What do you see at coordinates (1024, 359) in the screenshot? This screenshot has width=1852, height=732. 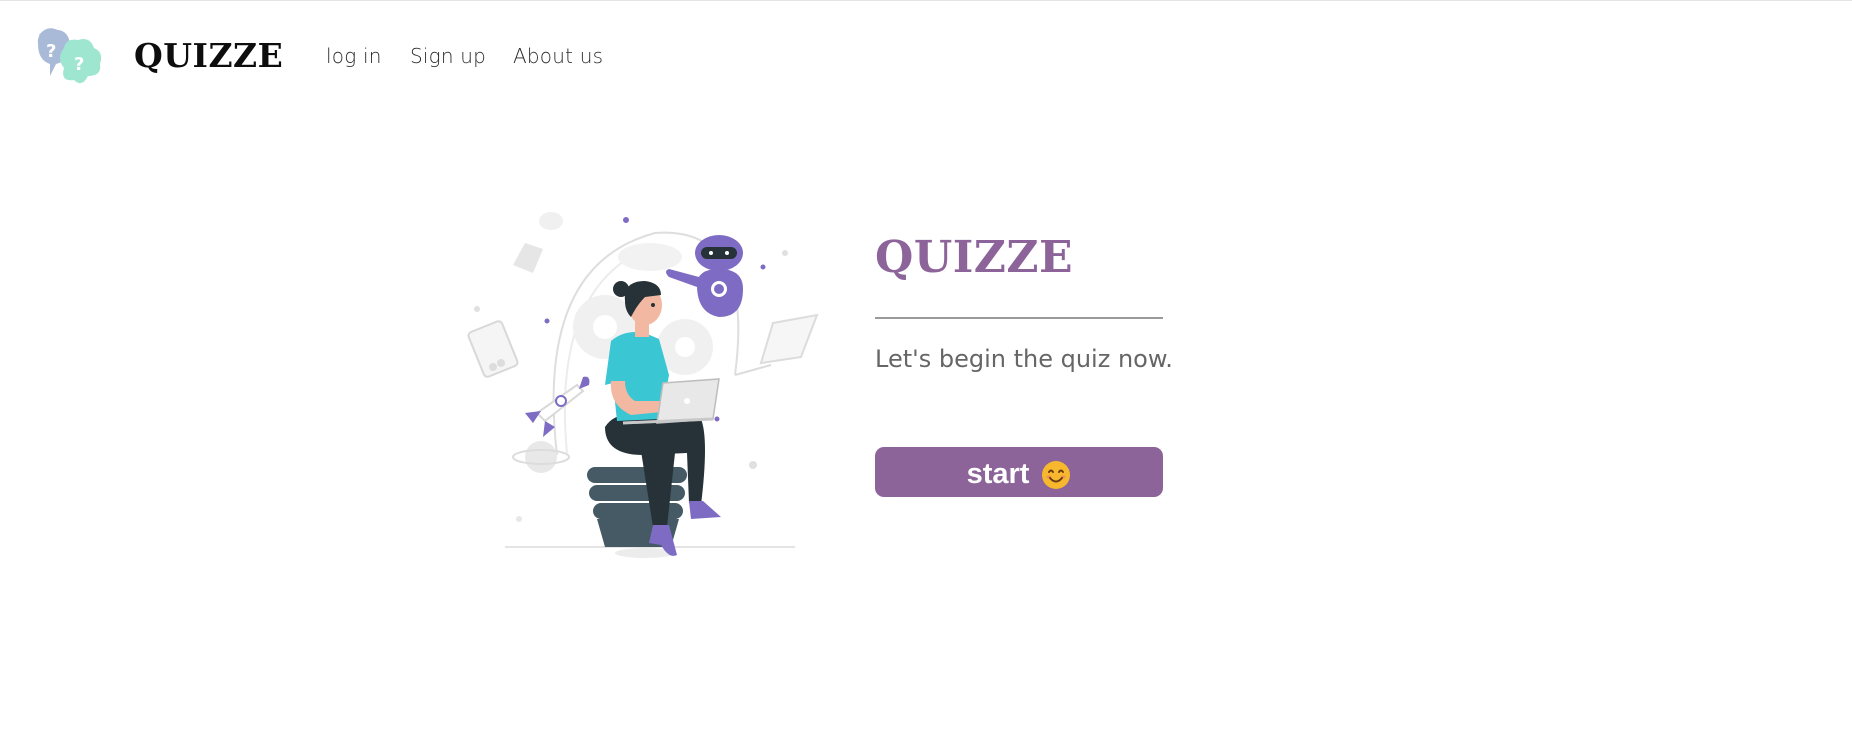 I see `hero-subtitle: Let's begin the quiz now.` at bounding box center [1024, 359].